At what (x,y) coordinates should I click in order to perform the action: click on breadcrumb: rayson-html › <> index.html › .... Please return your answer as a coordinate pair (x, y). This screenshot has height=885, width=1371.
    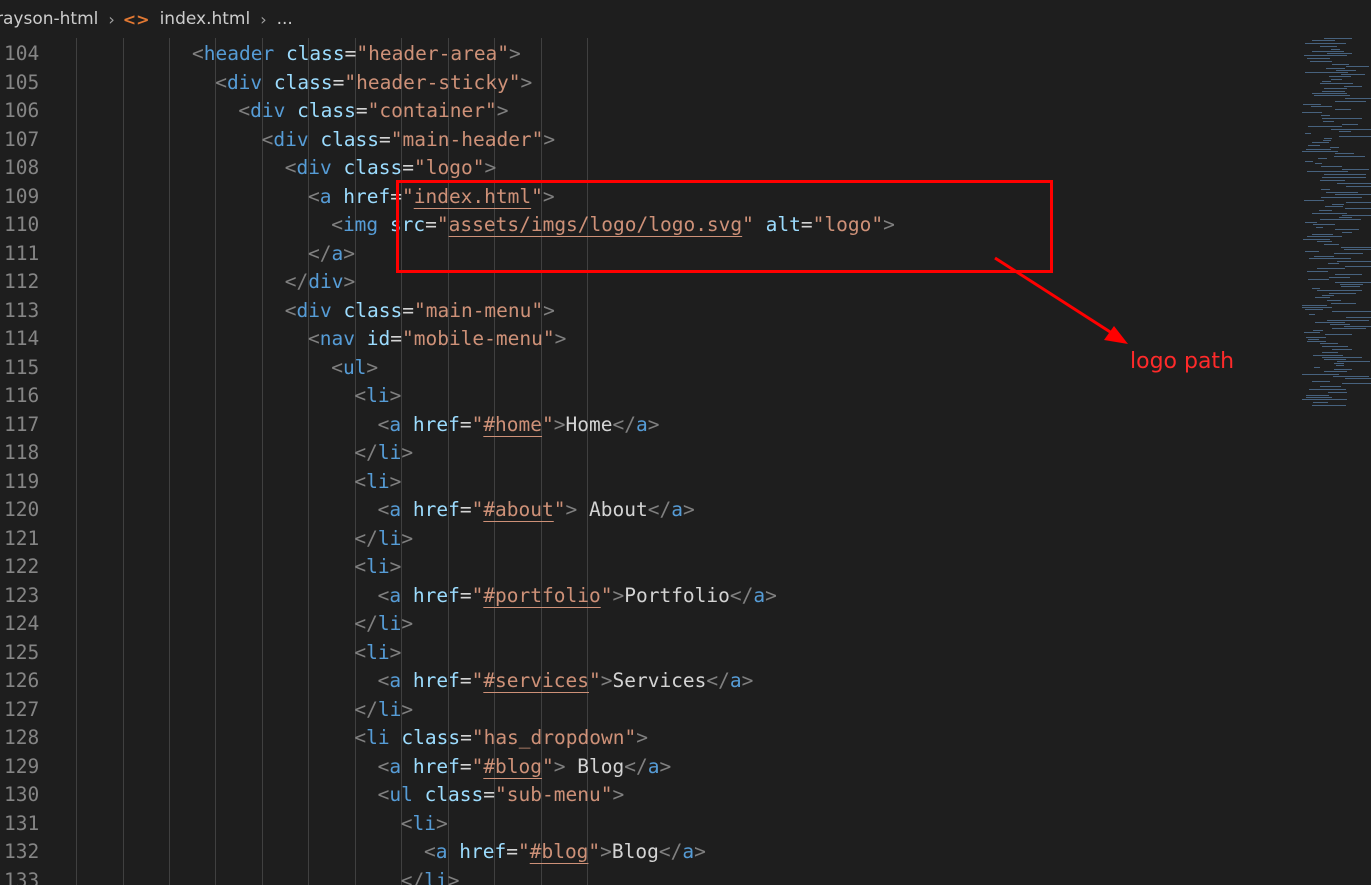
    Looking at the image, I should click on (685, 19).